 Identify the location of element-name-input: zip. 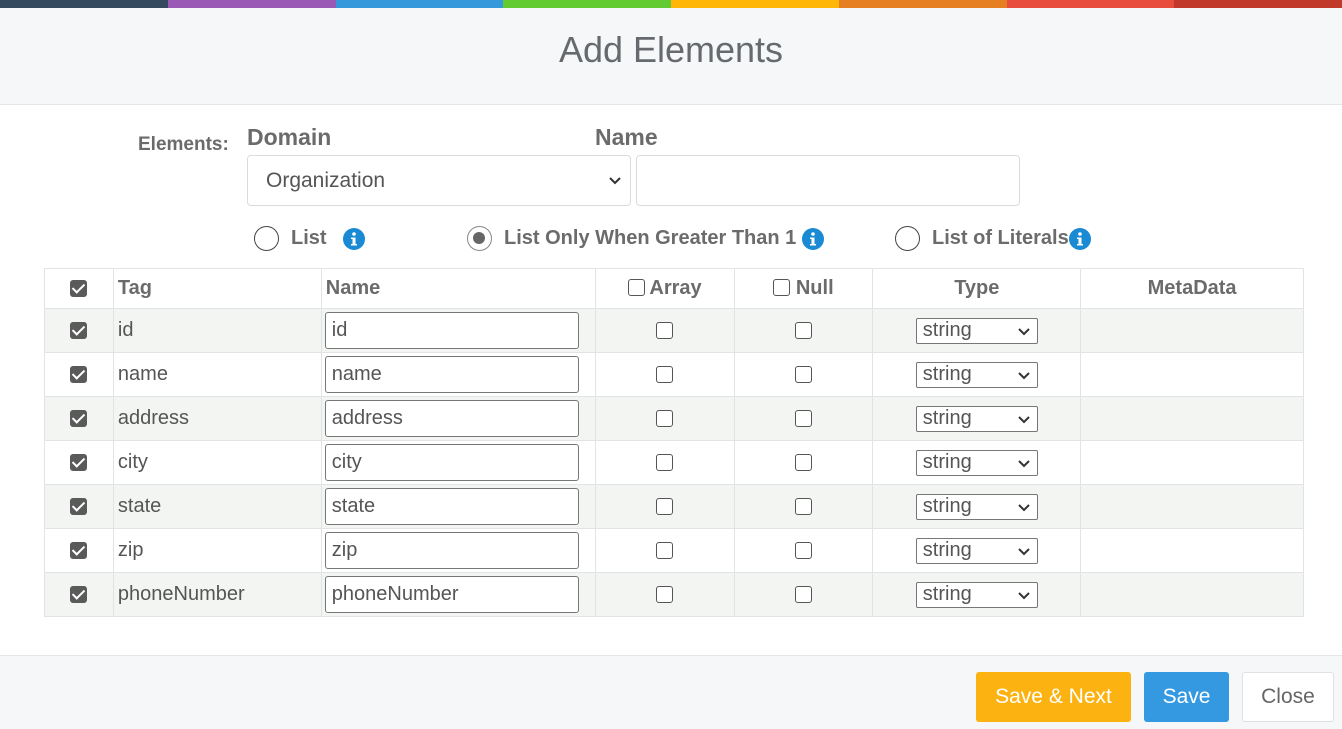
(451, 550).